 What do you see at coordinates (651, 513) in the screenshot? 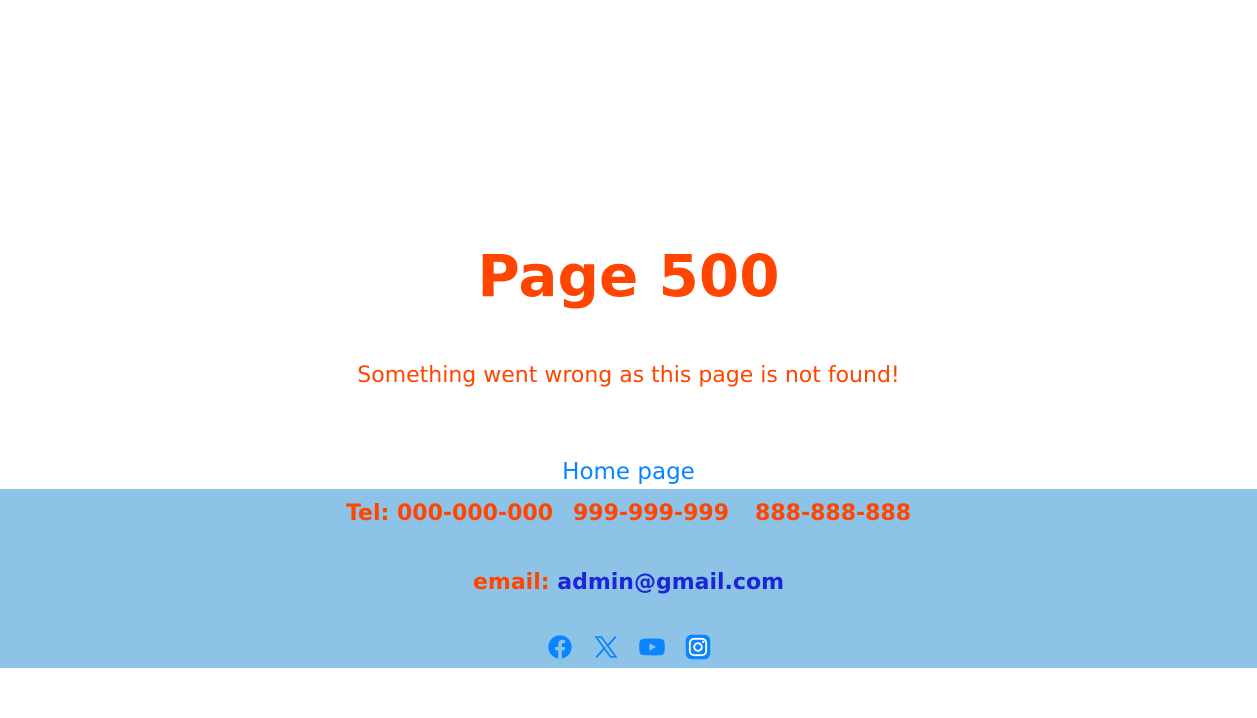
I see `phone-number-2: 999-999-999` at bounding box center [651, 513].